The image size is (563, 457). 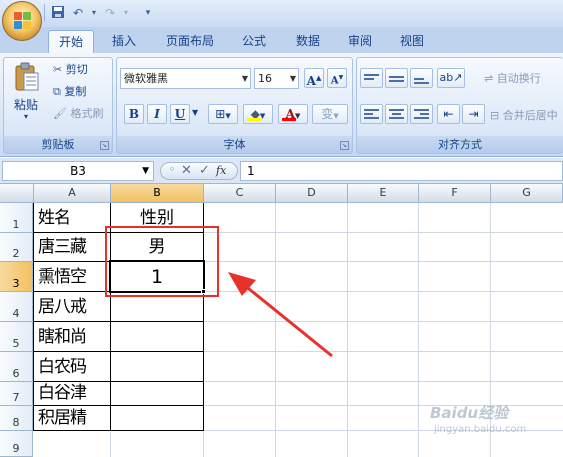 What do you see at coordinates (371, 114) in the screenshot?
I see `align-left-button` at bounding box center [371, 114].